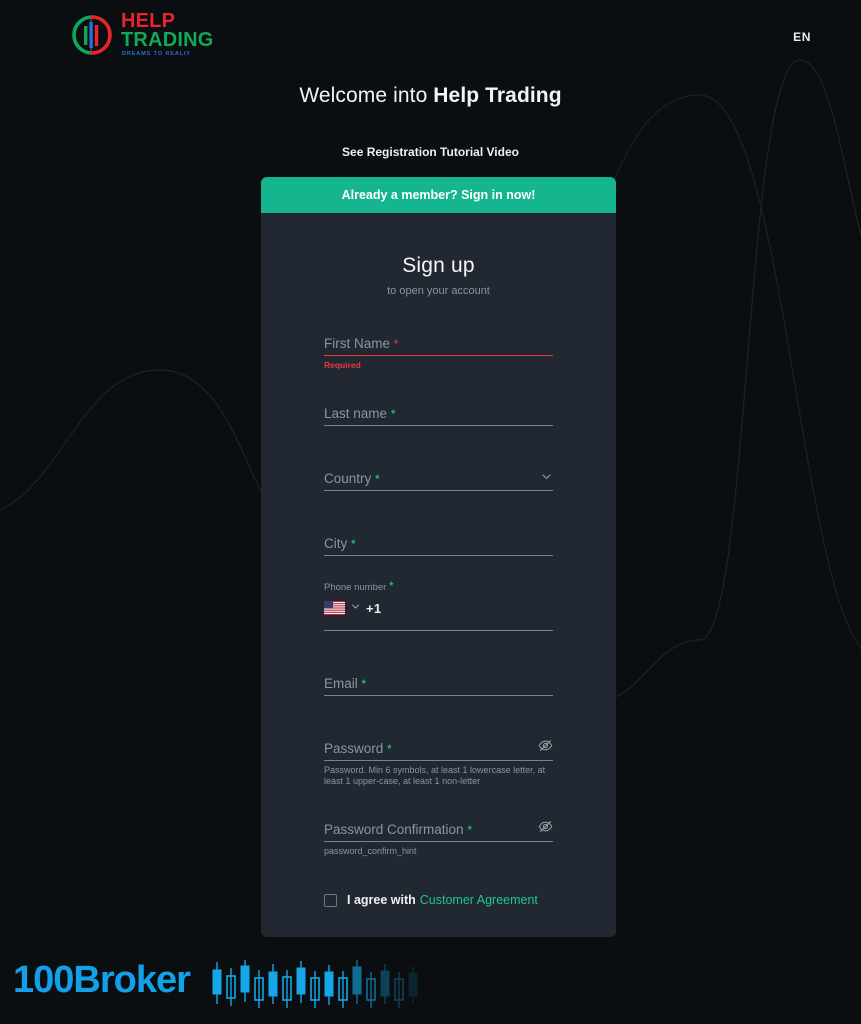 The width and height of the screenshot is (861, 1024). Describe the element at coordinates (342, 365) in the screenshot. I see `first-name-error: Required` at that location.